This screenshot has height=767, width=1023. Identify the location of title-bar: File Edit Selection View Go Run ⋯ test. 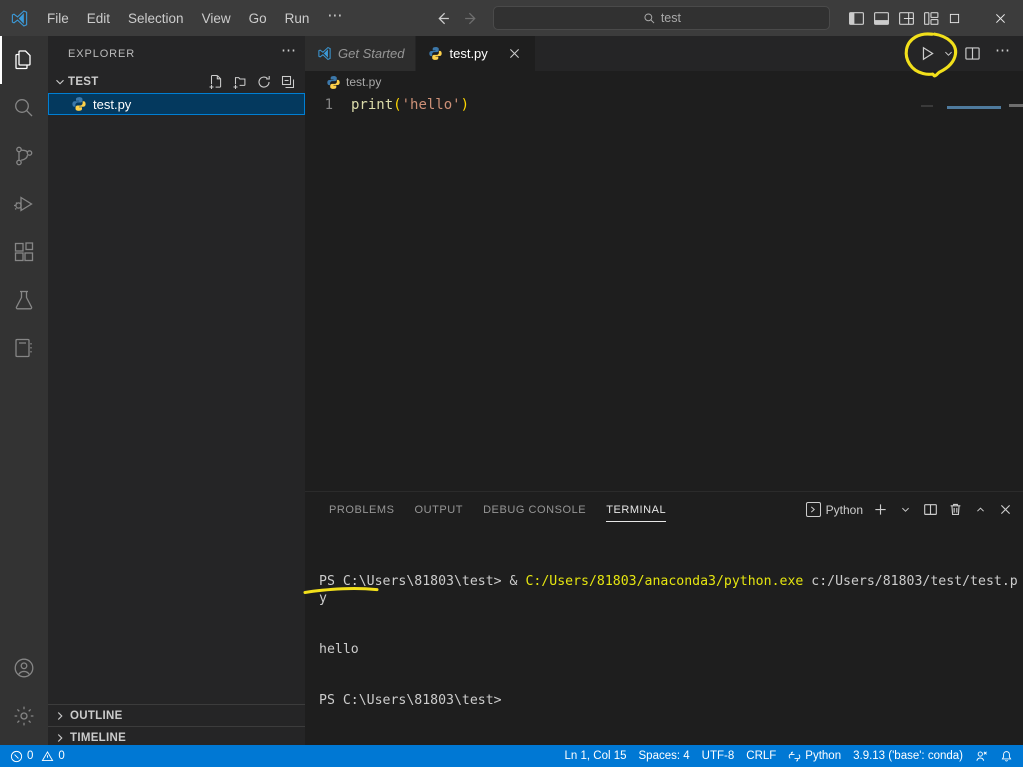
(511, 18).